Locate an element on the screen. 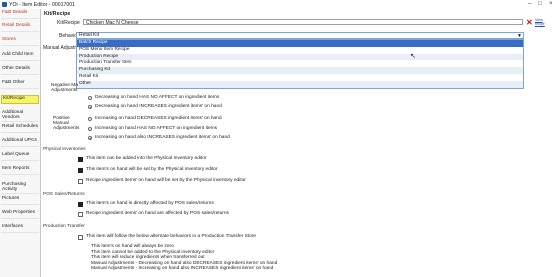  sidebar-item-item-reports: Item Reports is located at coordinates (20, 170).